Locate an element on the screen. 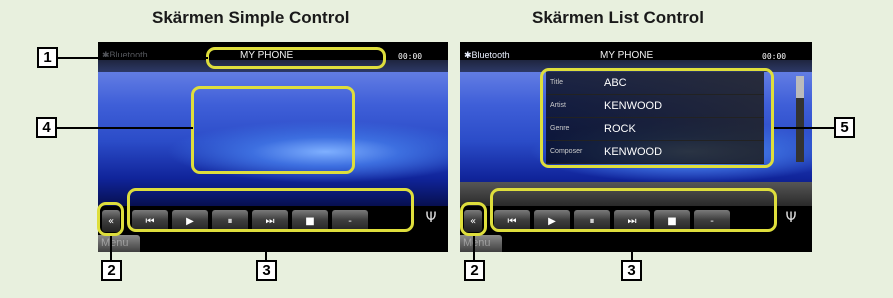 The height and width of the screenshot is (298, 893). highlight-artwork is located at coordinates (273, 130).